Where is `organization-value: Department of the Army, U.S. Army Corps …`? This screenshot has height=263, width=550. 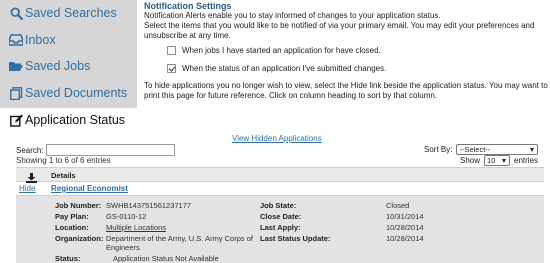 organization-value: Department of the Army, U.S. Army Corps … is located at coordinates (179, 243).